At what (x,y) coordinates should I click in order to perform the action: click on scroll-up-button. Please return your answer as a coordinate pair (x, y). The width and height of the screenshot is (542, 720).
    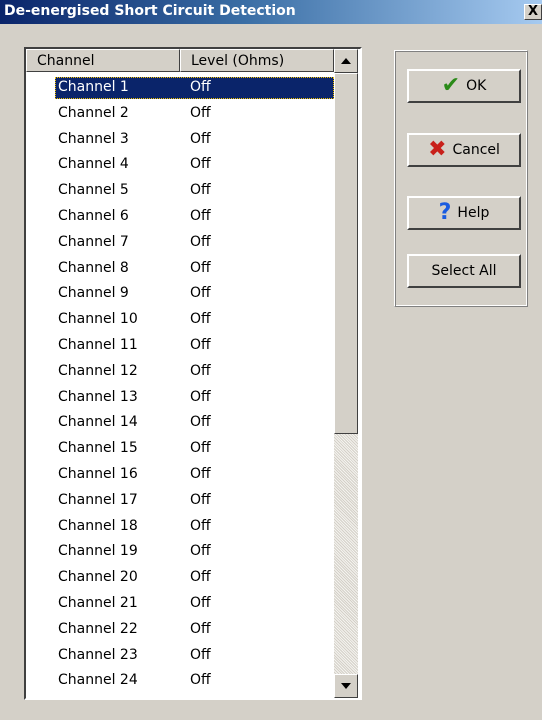
    Looking at the image, I should click on (346, 61).